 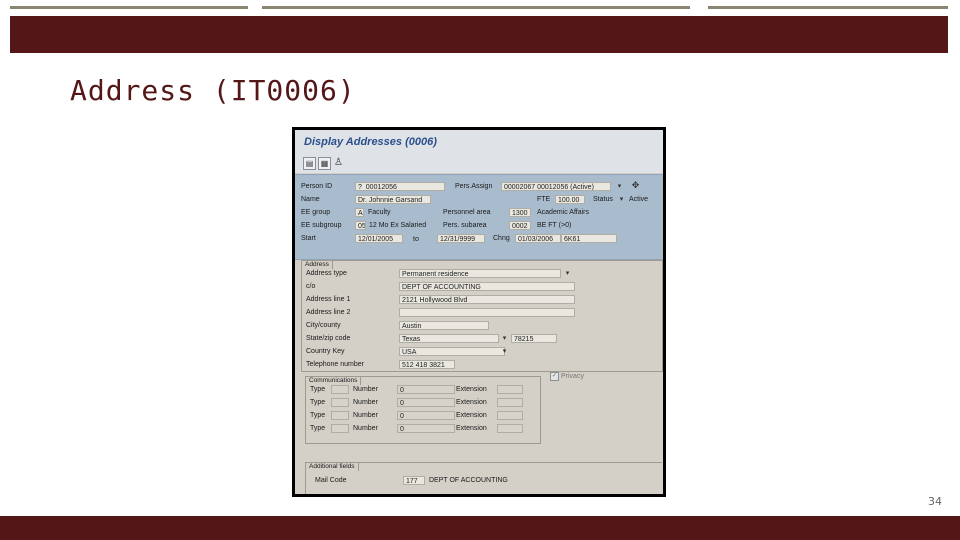 What do you see at coordinates (326, 273) in the screenshot?
I see `address-type-label: Address type` at bounding box center [326, 273].